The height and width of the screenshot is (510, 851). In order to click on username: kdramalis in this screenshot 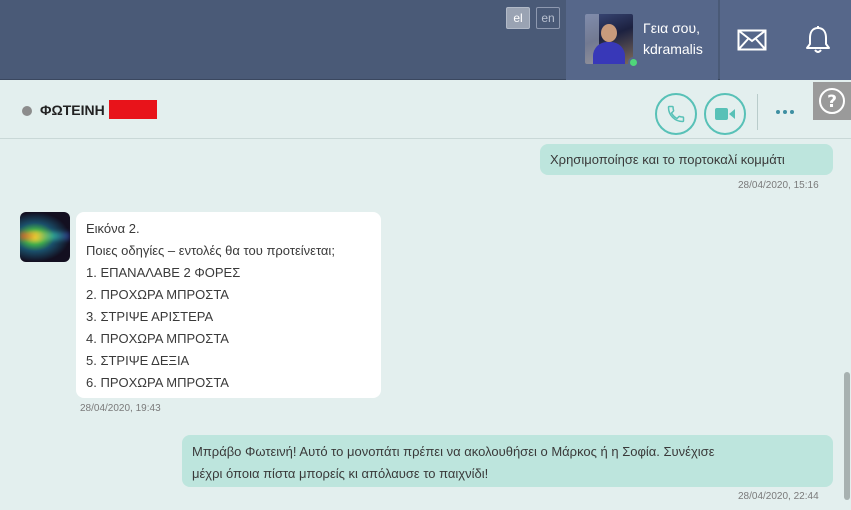, I will do `click(673, 49)`.